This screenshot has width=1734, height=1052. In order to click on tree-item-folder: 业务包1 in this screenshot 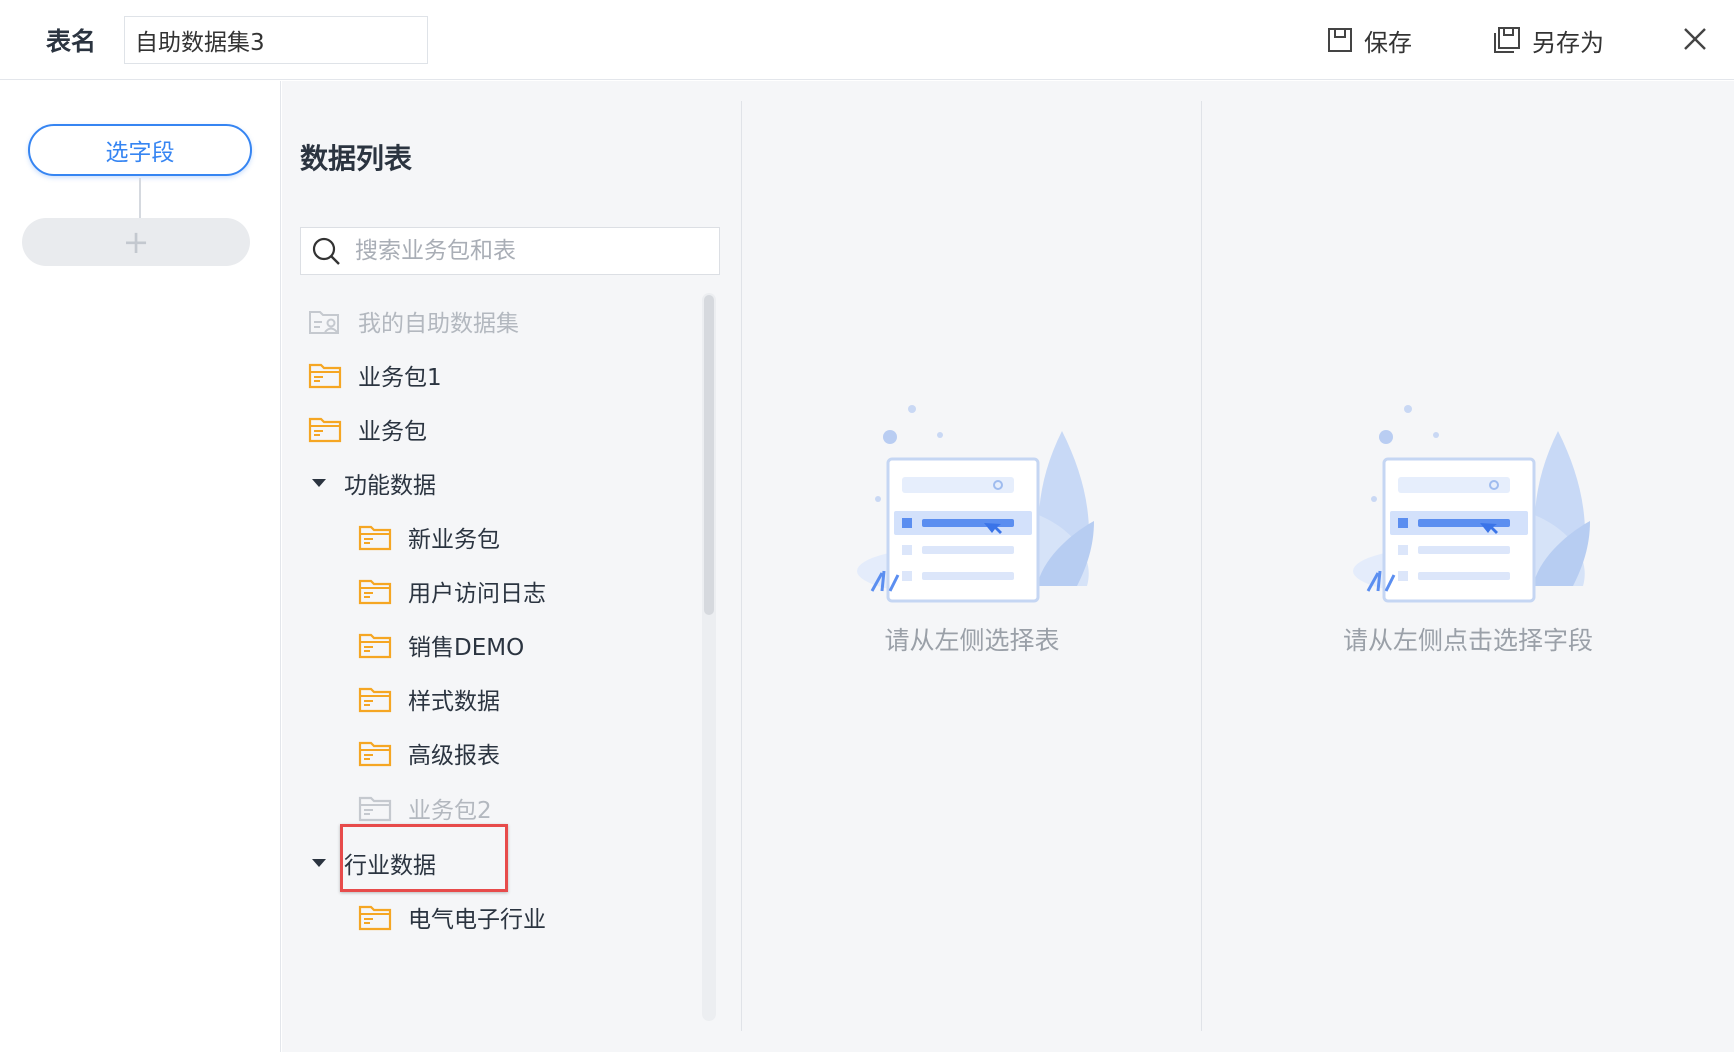, I will do `click(375, 375)`.